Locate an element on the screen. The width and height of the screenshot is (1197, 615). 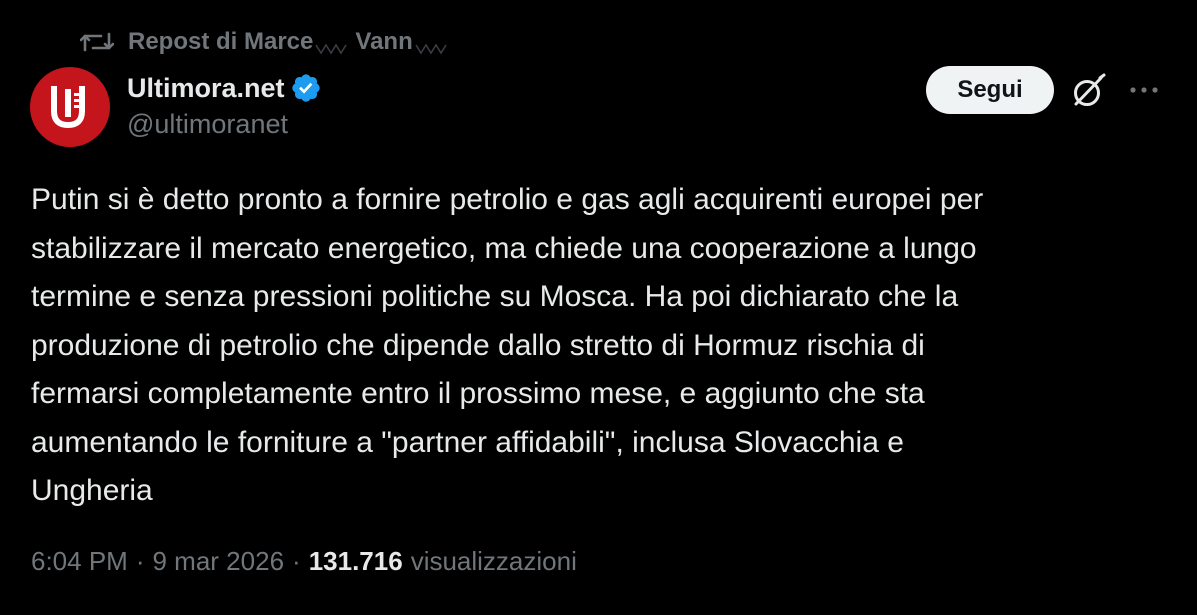
follow-button: Segui is located at coordinates (990, 90).